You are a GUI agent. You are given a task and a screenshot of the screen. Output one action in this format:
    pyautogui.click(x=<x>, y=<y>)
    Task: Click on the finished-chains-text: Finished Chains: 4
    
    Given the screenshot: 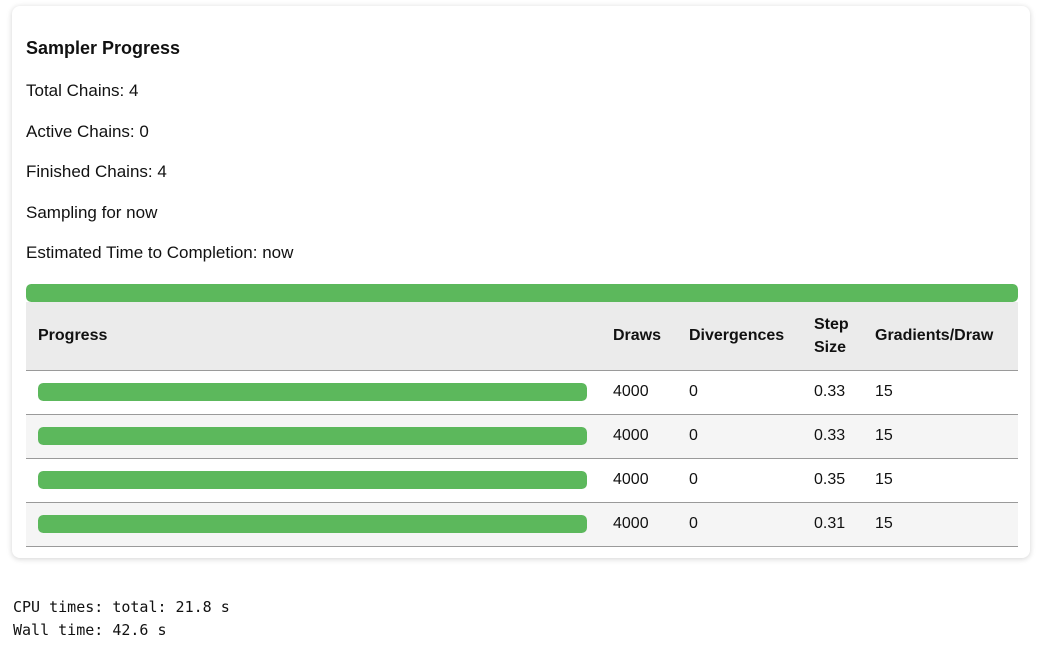 What is the action you would take?
    pyautogui.click(x=96, y=171)
    